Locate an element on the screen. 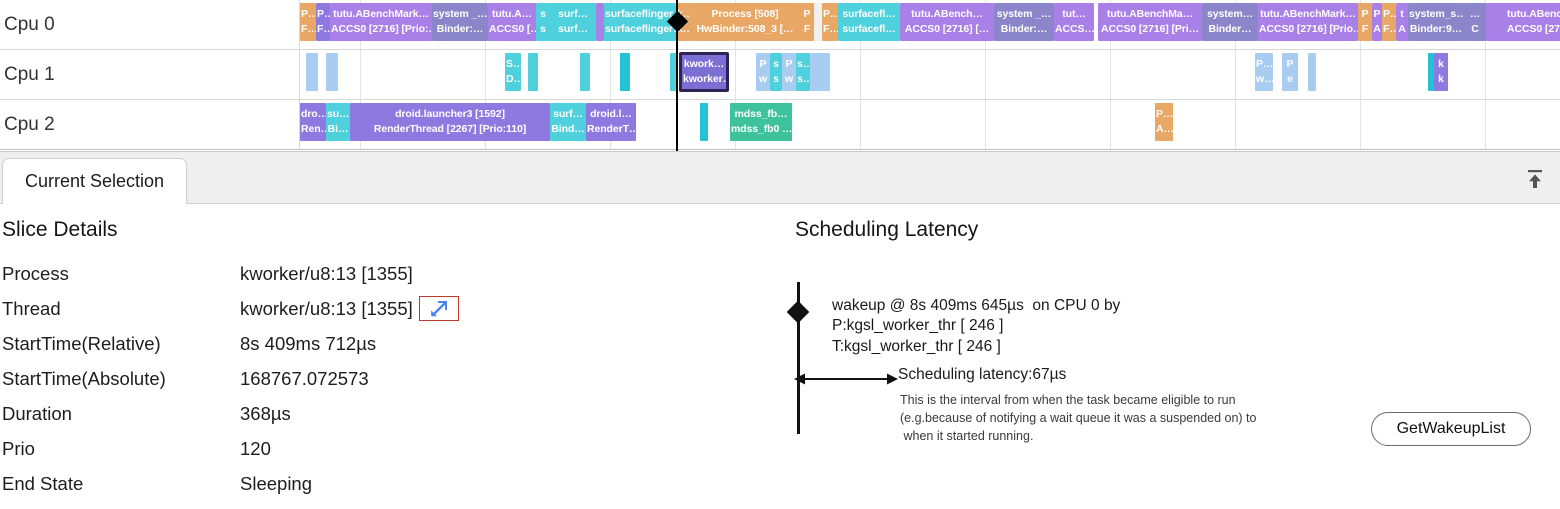 The image size is (1560, 509). slice-label-line2: w is located at coordinates (763, 79).